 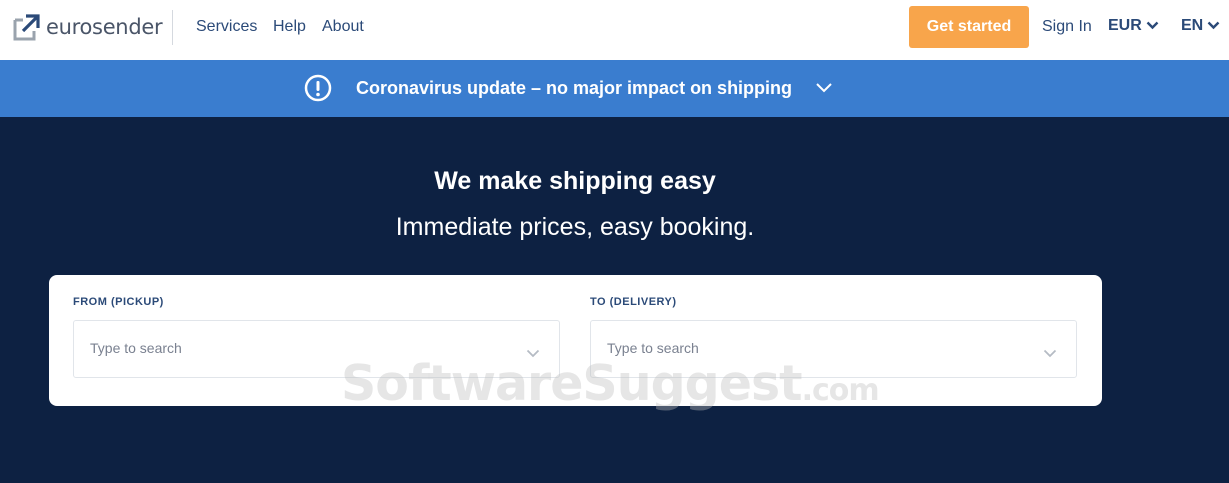 I want to click on nav-about-link: About, so click(x=343, y=27).